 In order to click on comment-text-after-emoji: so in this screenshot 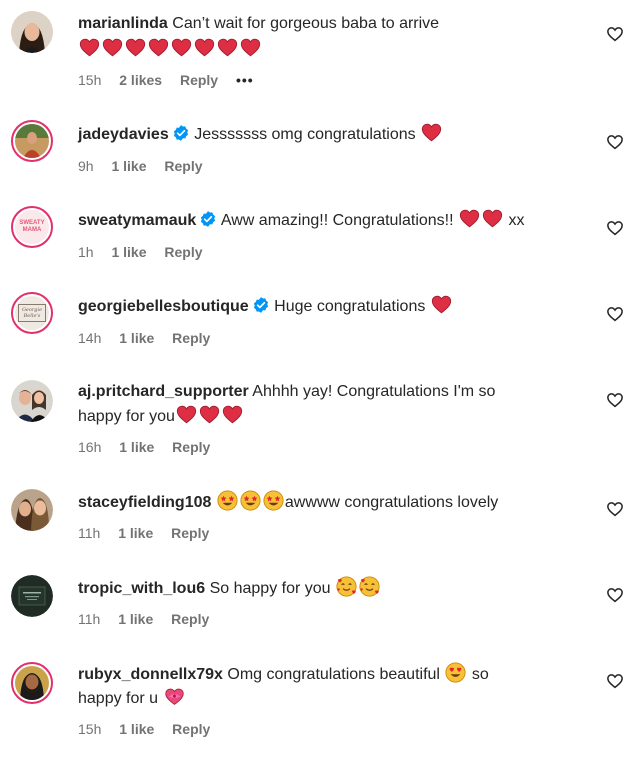, I will do `click(480, 674)`.